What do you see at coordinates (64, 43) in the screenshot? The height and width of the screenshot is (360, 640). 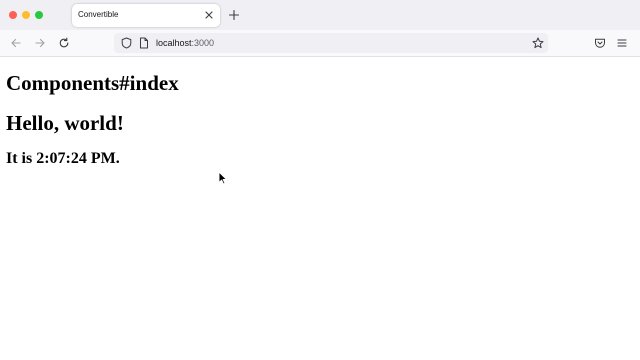 I see `reload-icon` at bounding box center [64, 43].